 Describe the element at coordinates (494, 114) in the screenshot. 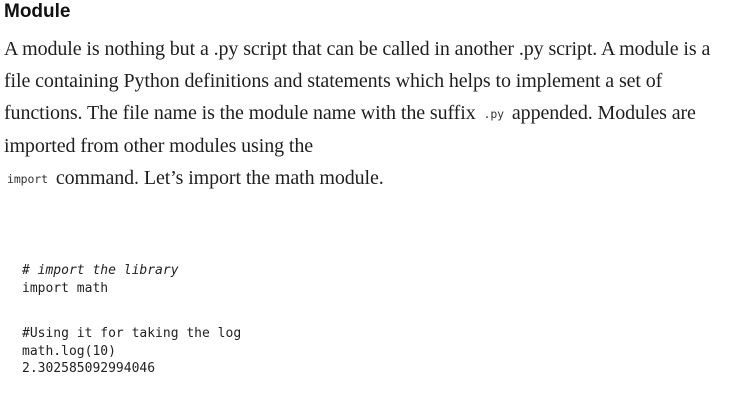

I see `inline-code-py: .py` at that location.